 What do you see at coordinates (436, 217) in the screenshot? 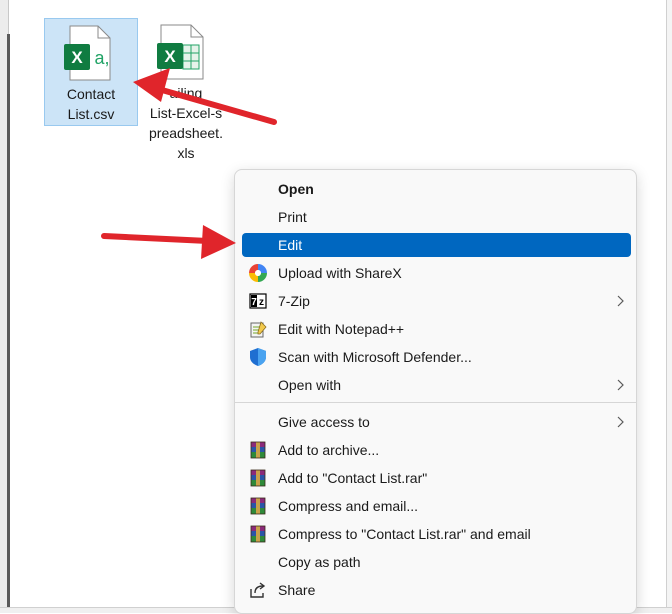
I see `menu-item-print: Print` at bounding box center [436, 217].